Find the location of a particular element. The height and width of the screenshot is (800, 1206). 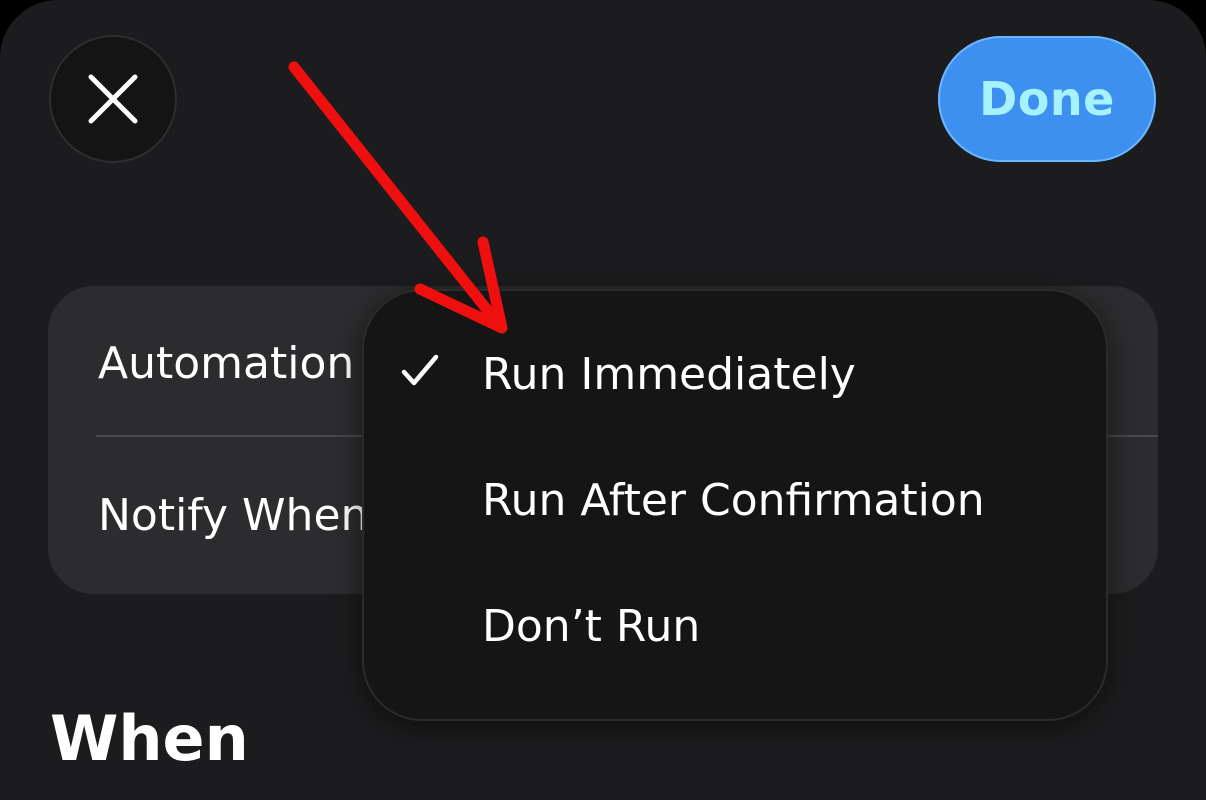

close-button is located at coordinates (113, 99).